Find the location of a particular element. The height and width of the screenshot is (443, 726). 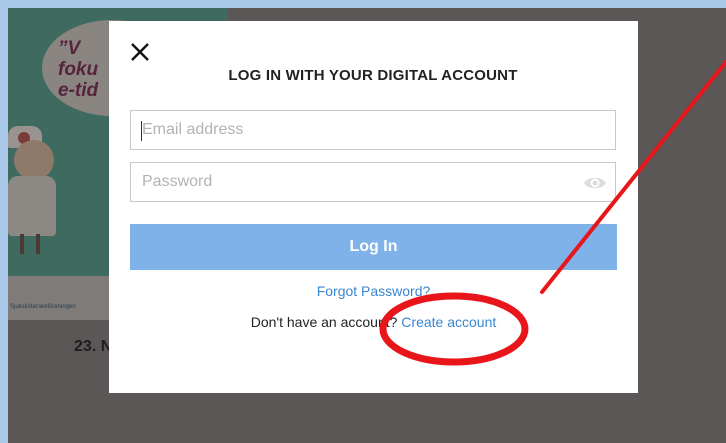

annotation-circle is located at coordinates (454, 329).